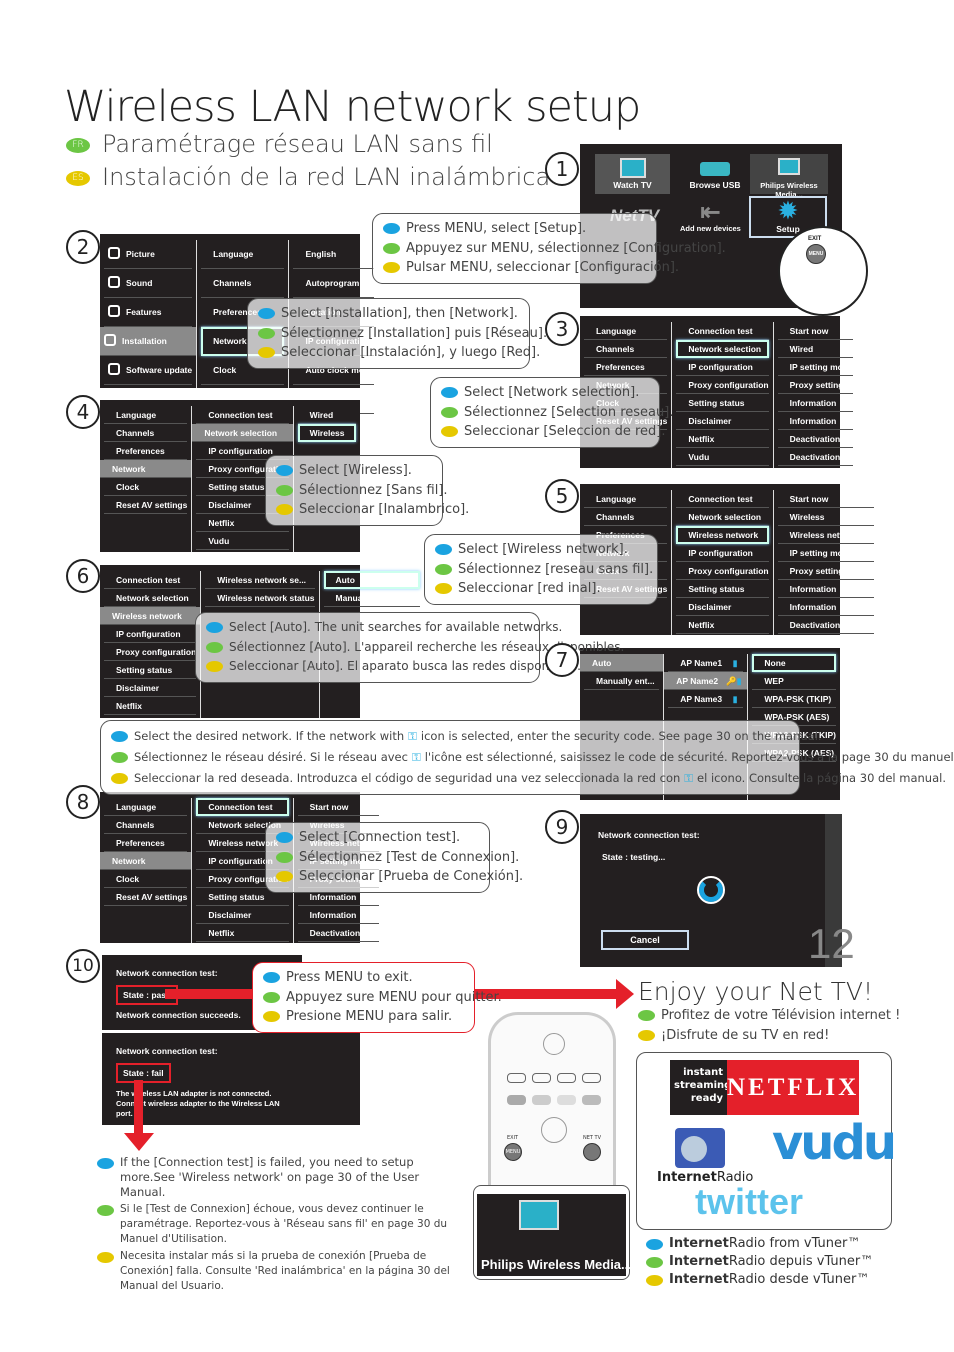 The image size is (954, 1352). I want to click on step-8: 8, so click(83, 802).